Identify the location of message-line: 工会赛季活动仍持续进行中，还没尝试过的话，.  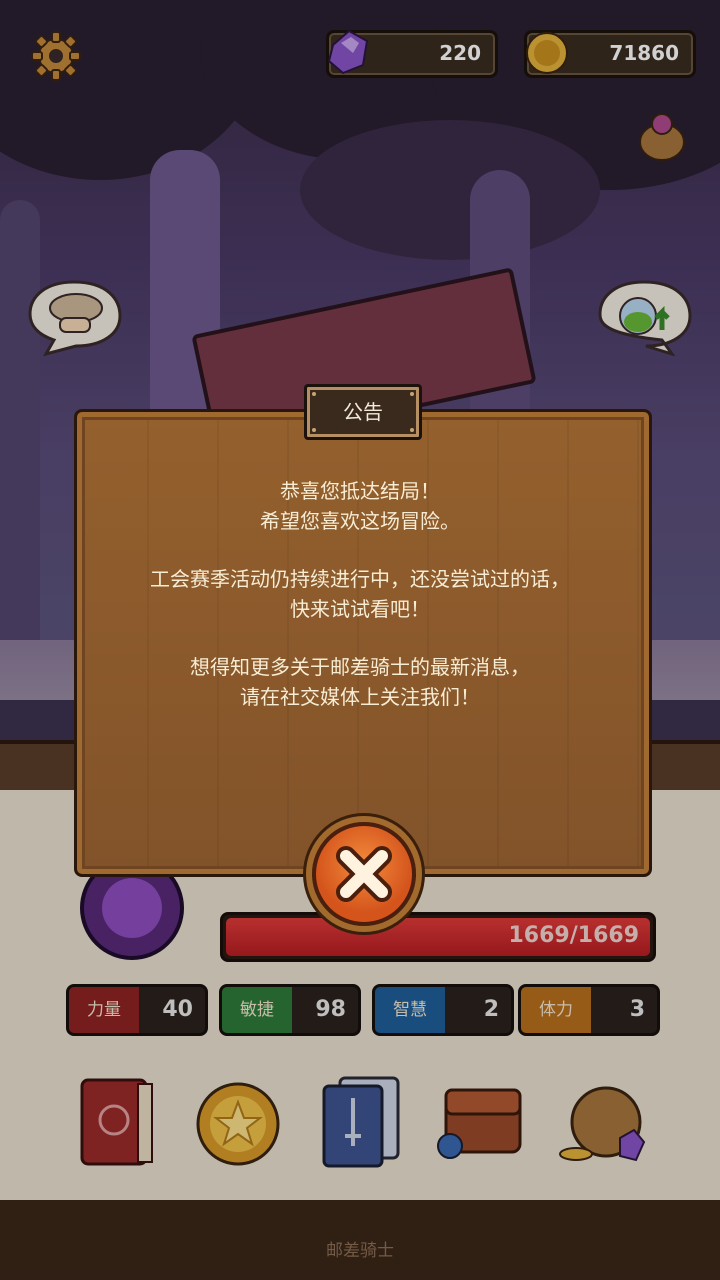
(360, 579).